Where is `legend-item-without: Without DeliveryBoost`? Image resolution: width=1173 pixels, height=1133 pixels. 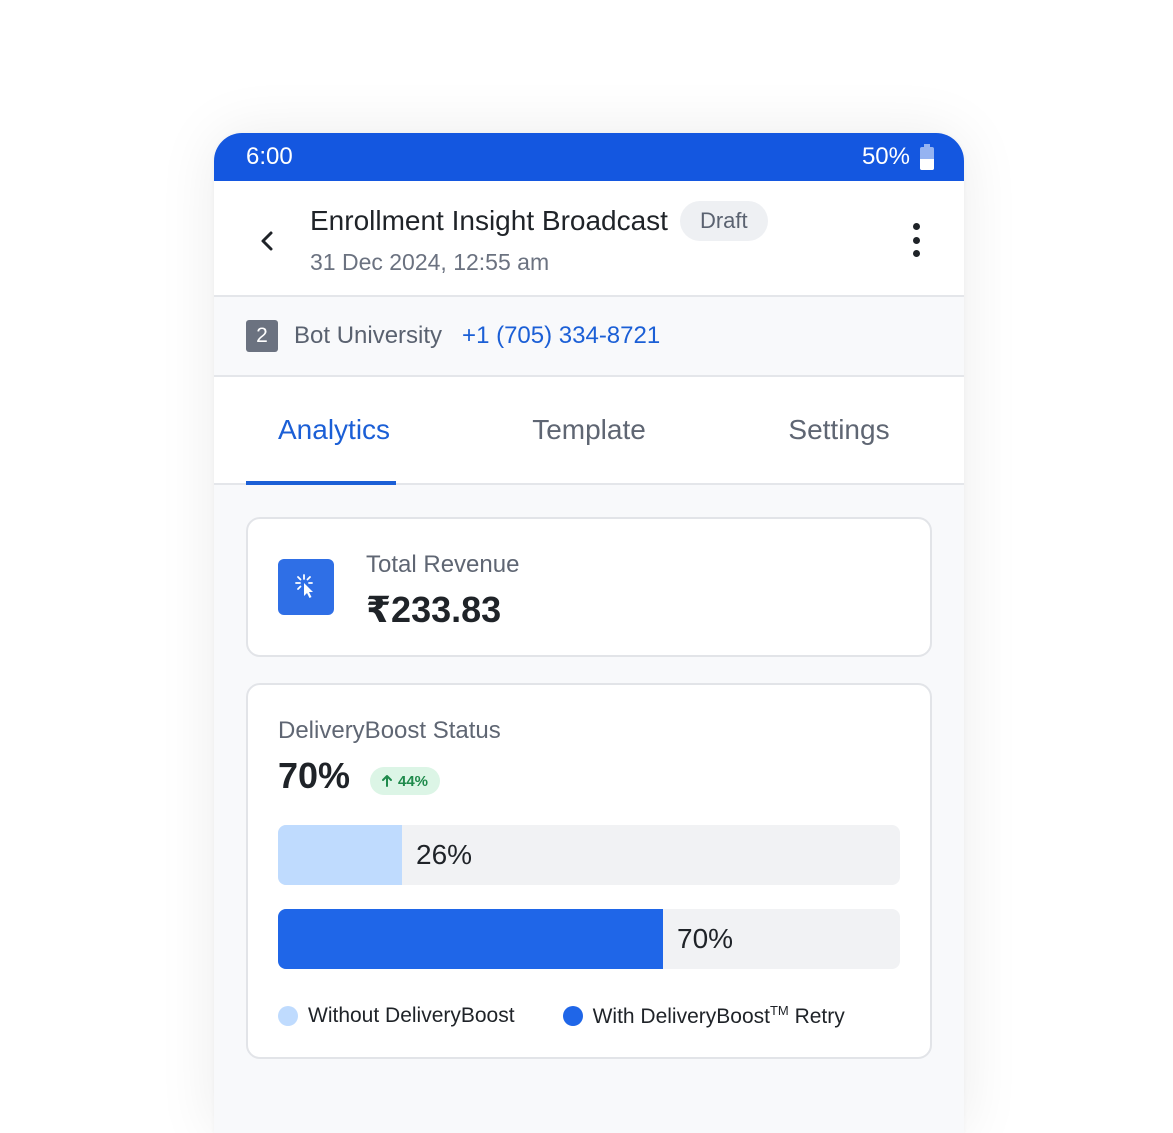 legend-item-without: Without DeliveryBoost is located at coordinates (396, 1016).